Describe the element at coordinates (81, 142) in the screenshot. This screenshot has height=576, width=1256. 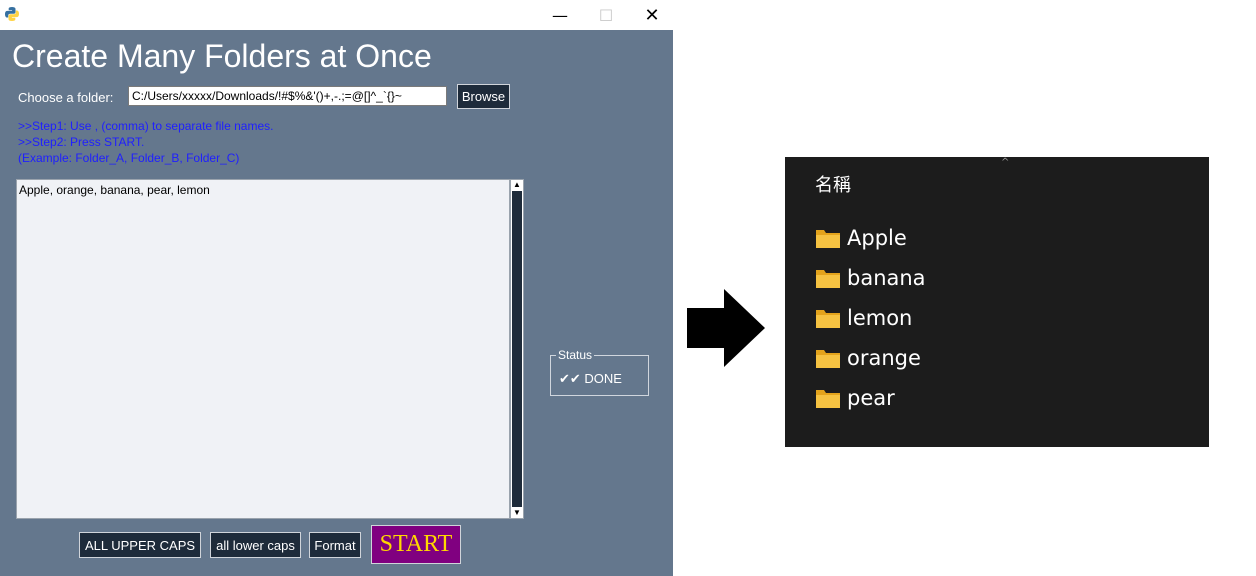
I see `instruction-step2: >>Step2: Press START.` at that location.